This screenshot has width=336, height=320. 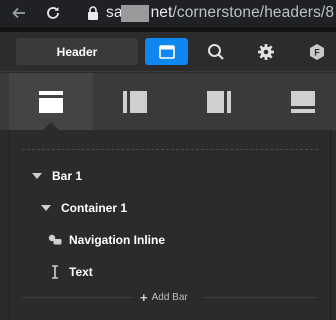 I want to click on tree-item-bar: Bar 1, so click(x=57, y=176).